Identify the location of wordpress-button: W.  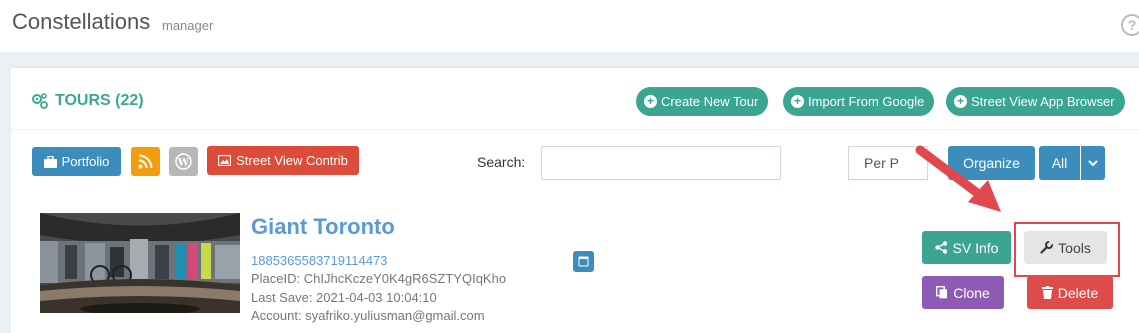
(183, 161).